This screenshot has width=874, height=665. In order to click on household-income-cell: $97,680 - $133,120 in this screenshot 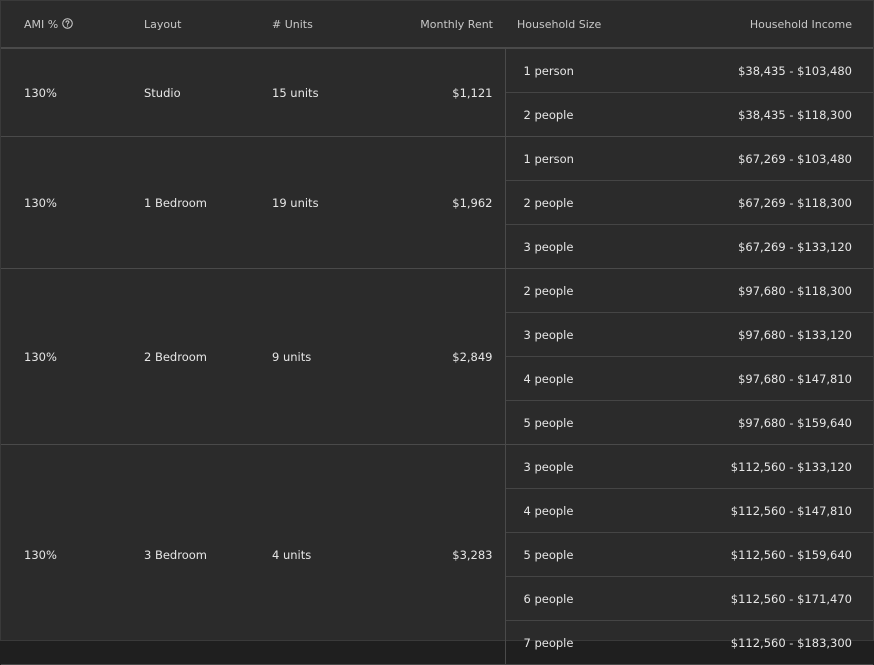, I will do `click(766, 334)`.